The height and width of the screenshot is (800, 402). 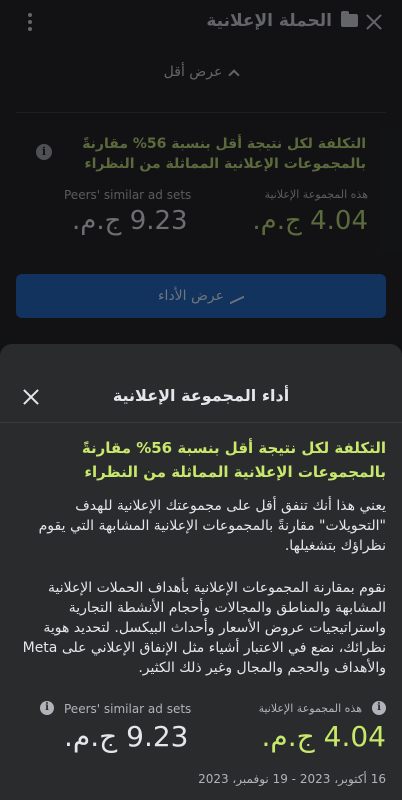 What do you see at coordinates (126, 736) in the screenshot?
I see `peers-value: 9.23 ج.م.` at bounding box center [126, 736].